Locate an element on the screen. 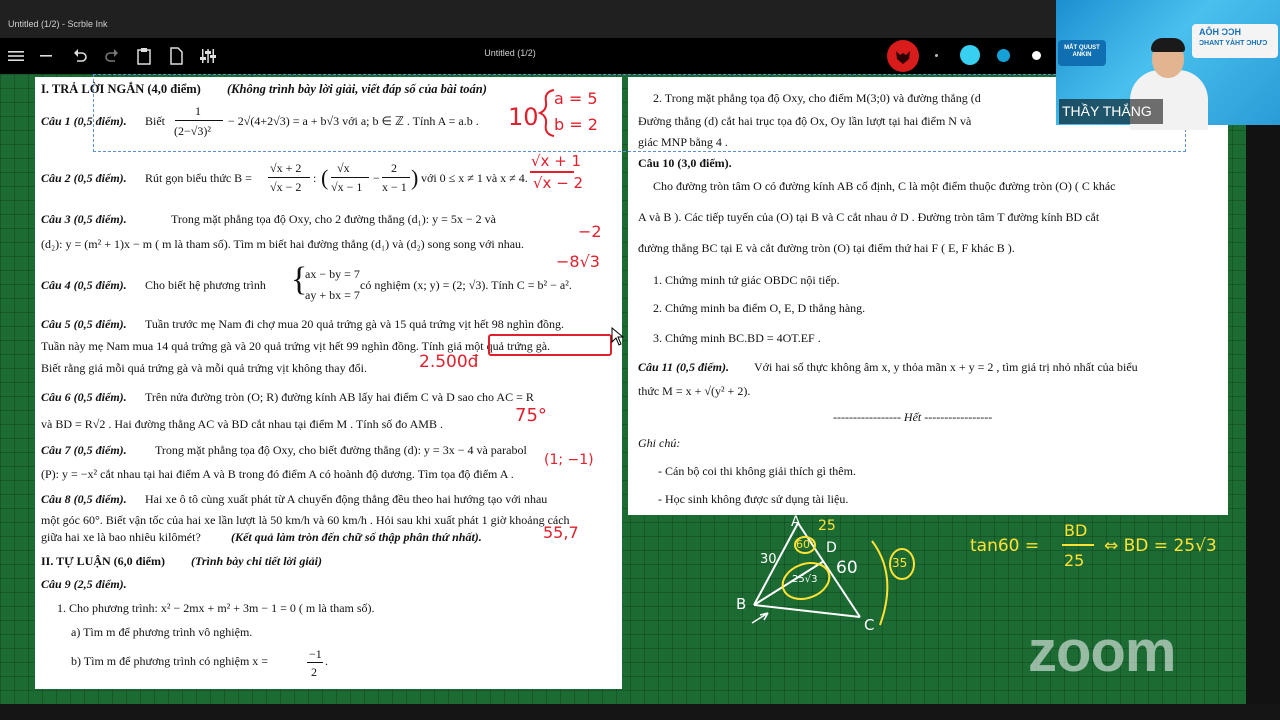 This screenshot has height=720, width=1280. q8-line3: giữa hai xe là bao nhiêu kilômét? is located at coordinates (121, 537).